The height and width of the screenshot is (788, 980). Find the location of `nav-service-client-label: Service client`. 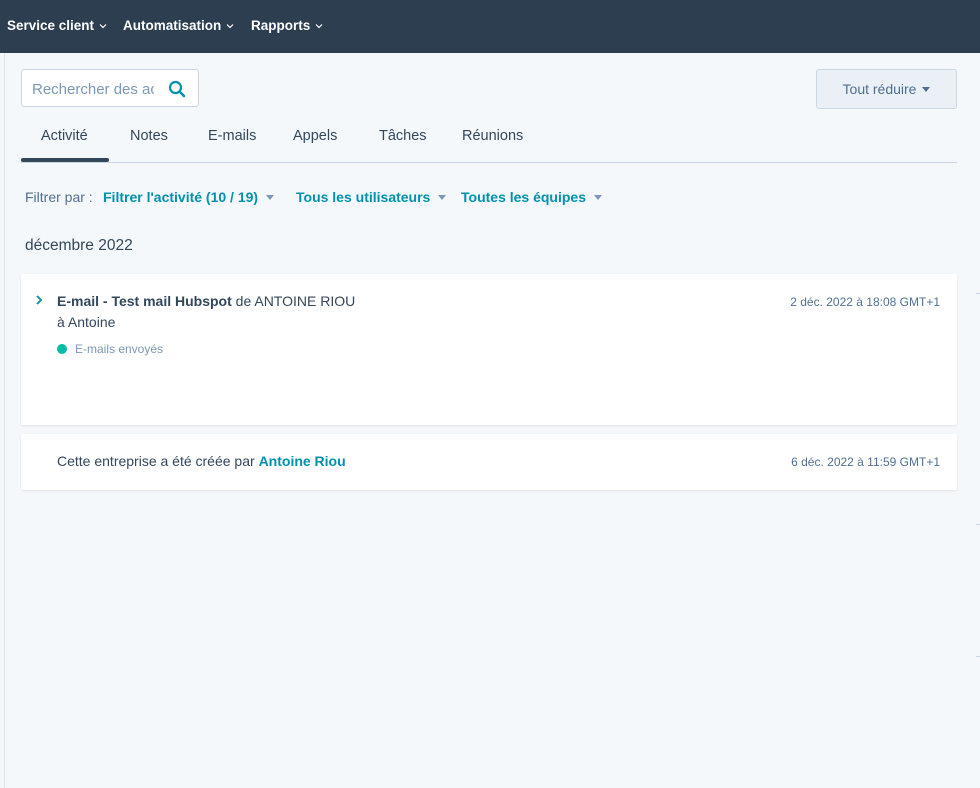

nav-service-client-label: Service client is located at coordinates (51, 25).